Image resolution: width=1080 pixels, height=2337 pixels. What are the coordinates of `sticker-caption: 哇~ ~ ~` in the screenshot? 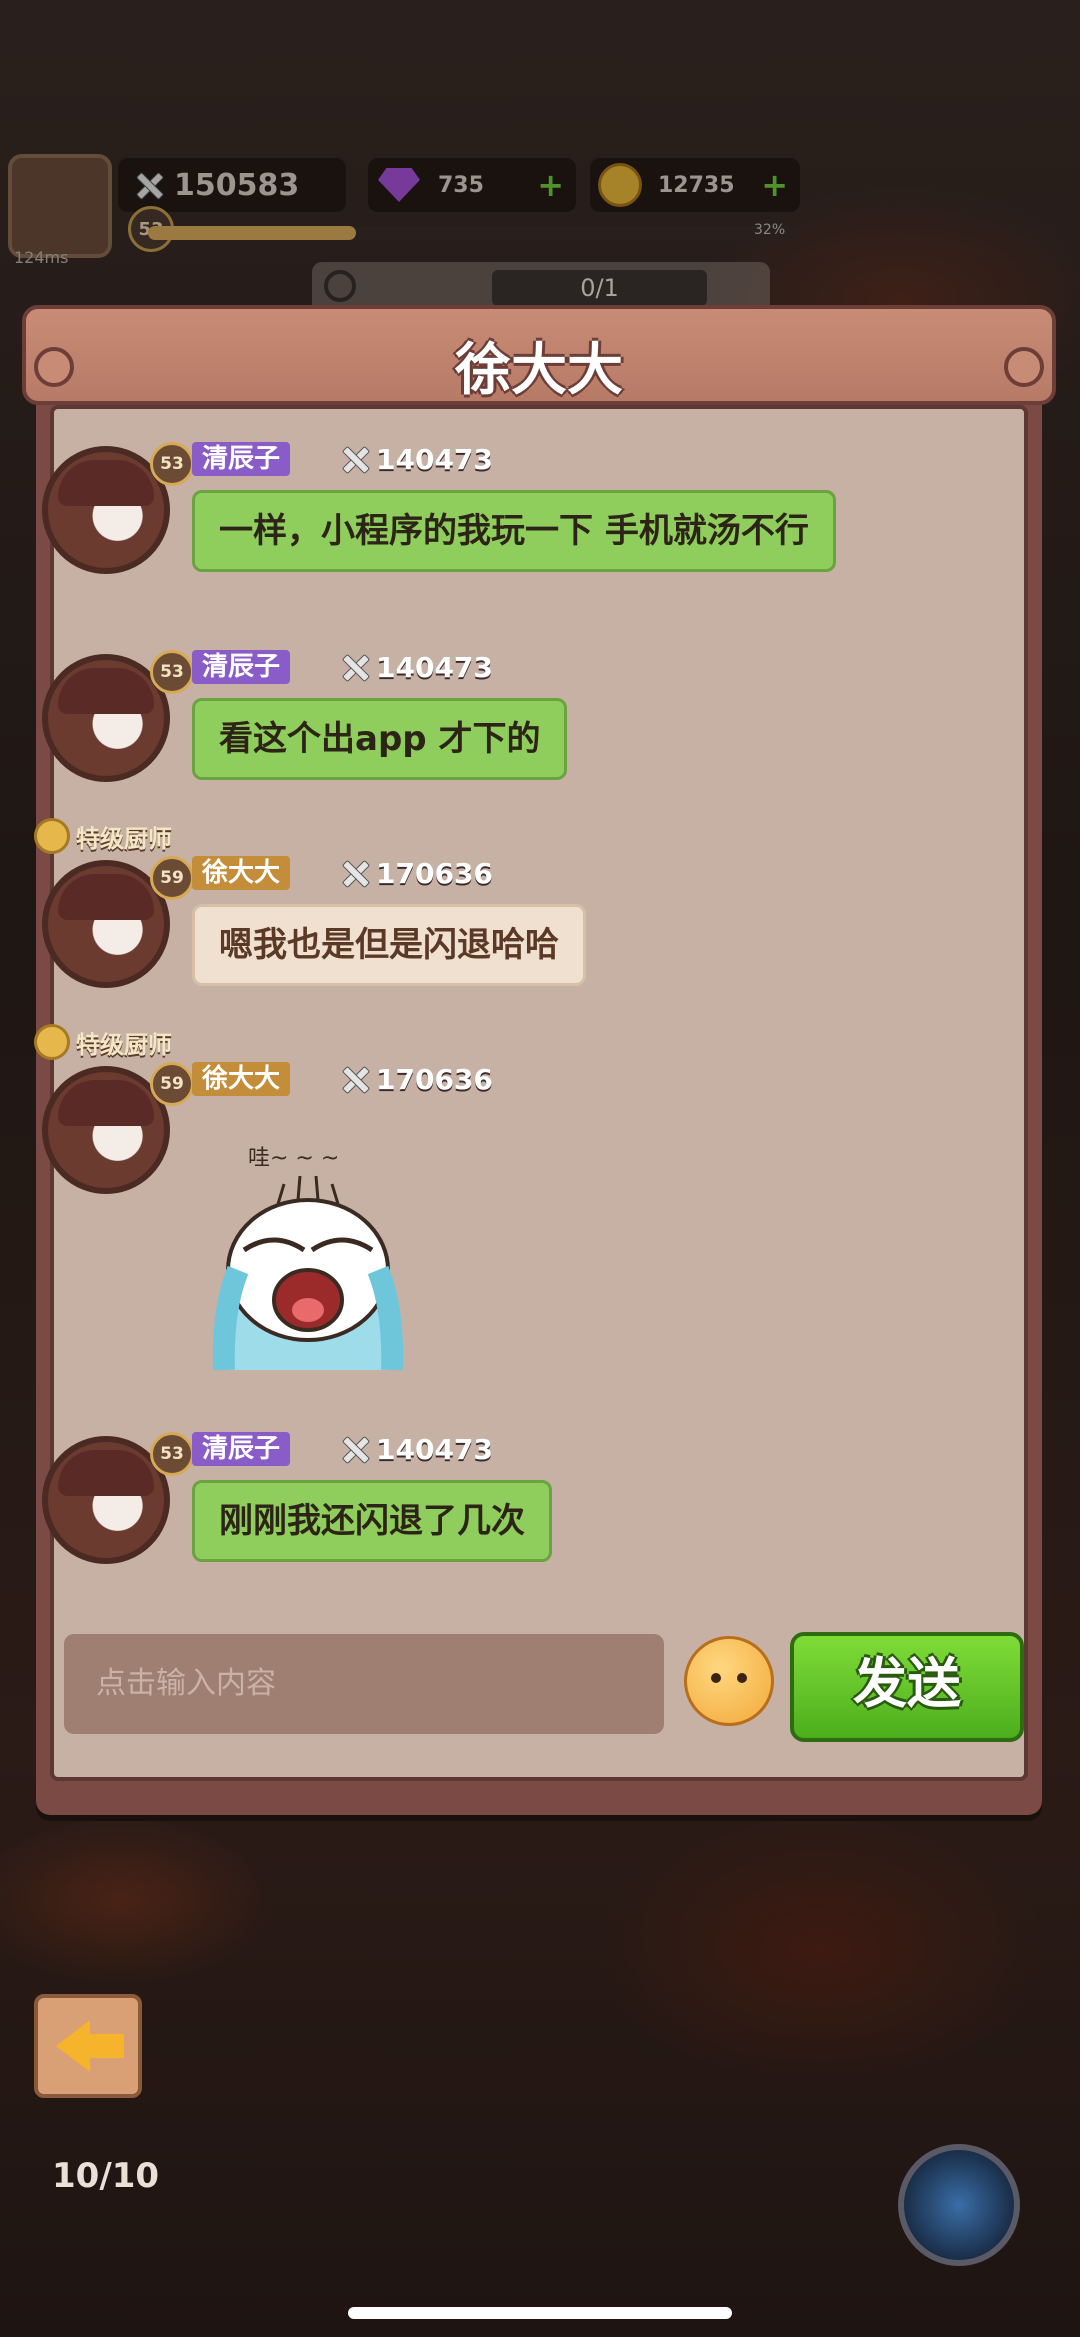 It's located at (294, 1158).